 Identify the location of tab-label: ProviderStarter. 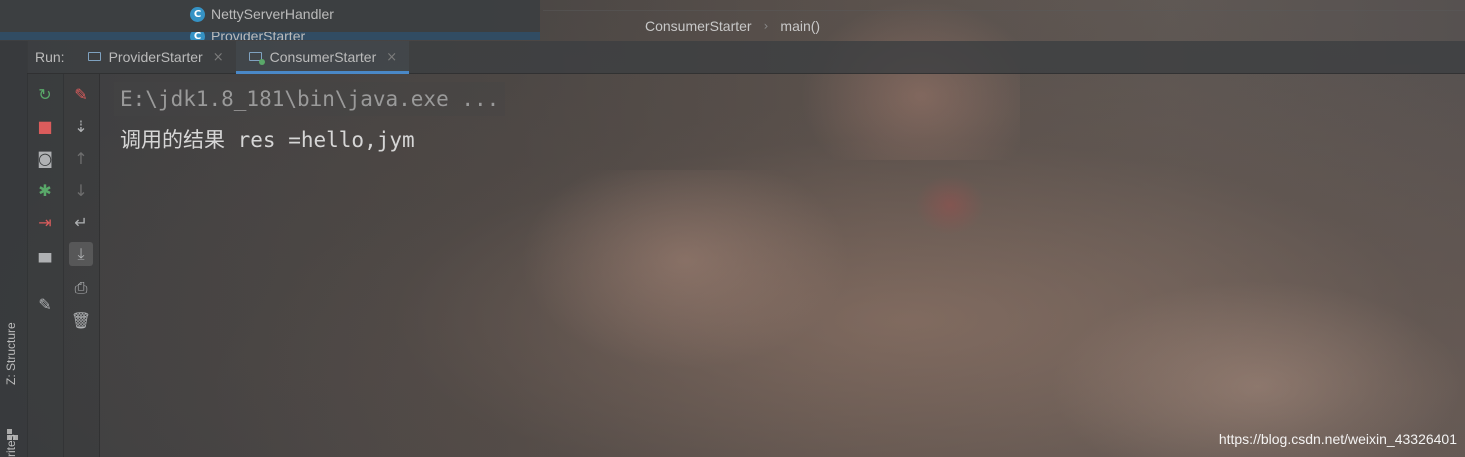
(155, 57).